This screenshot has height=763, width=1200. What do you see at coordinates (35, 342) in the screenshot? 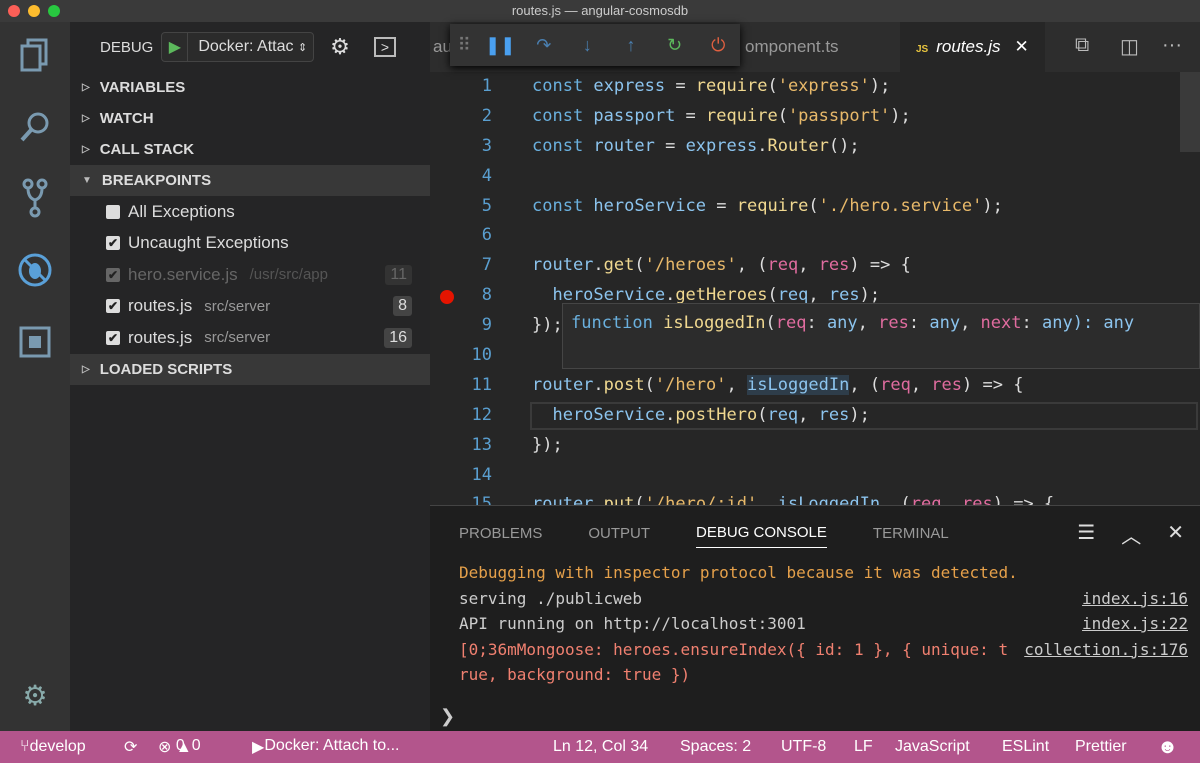
I see `extensions-icon` at bounding box center [35, 342].